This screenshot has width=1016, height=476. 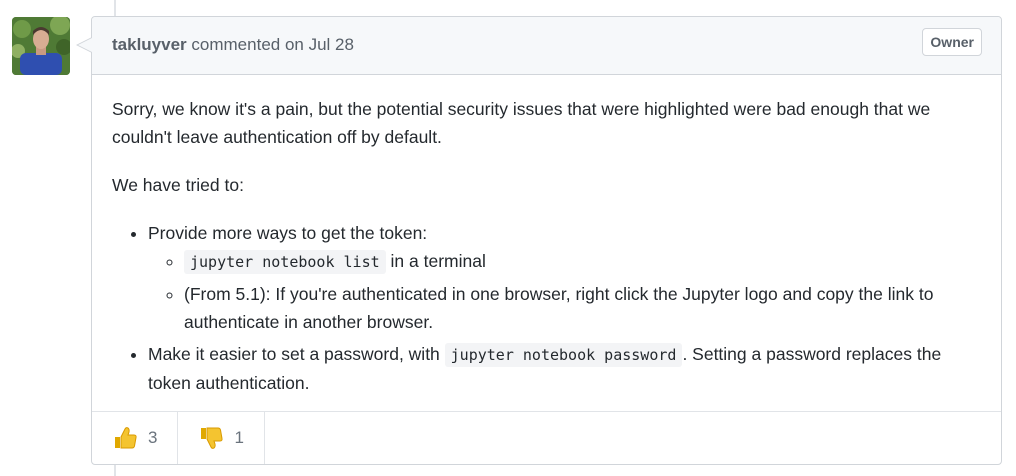 What do you see at coordinates (296, 354) in the screenshot?
I see `list-item-text: Make it easier to set a password, with` at bounding box center [296, 354].